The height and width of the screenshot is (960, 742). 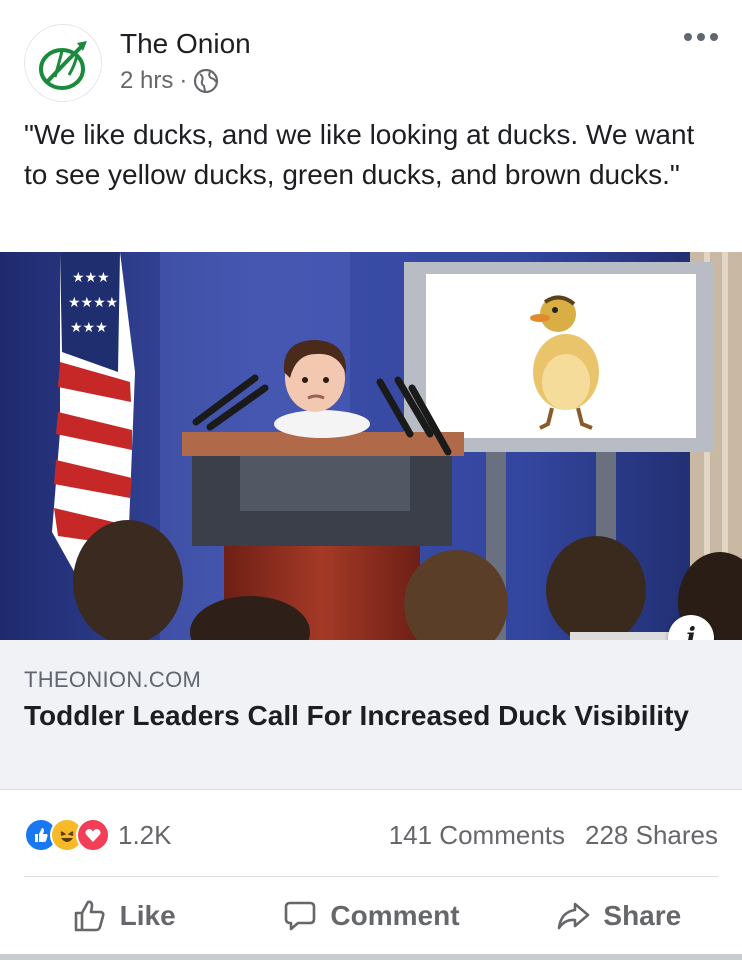 What do you see at coordinates (147, 915) in the screenshot?
I see `like-label: Like` at bounding box center [147, 915].